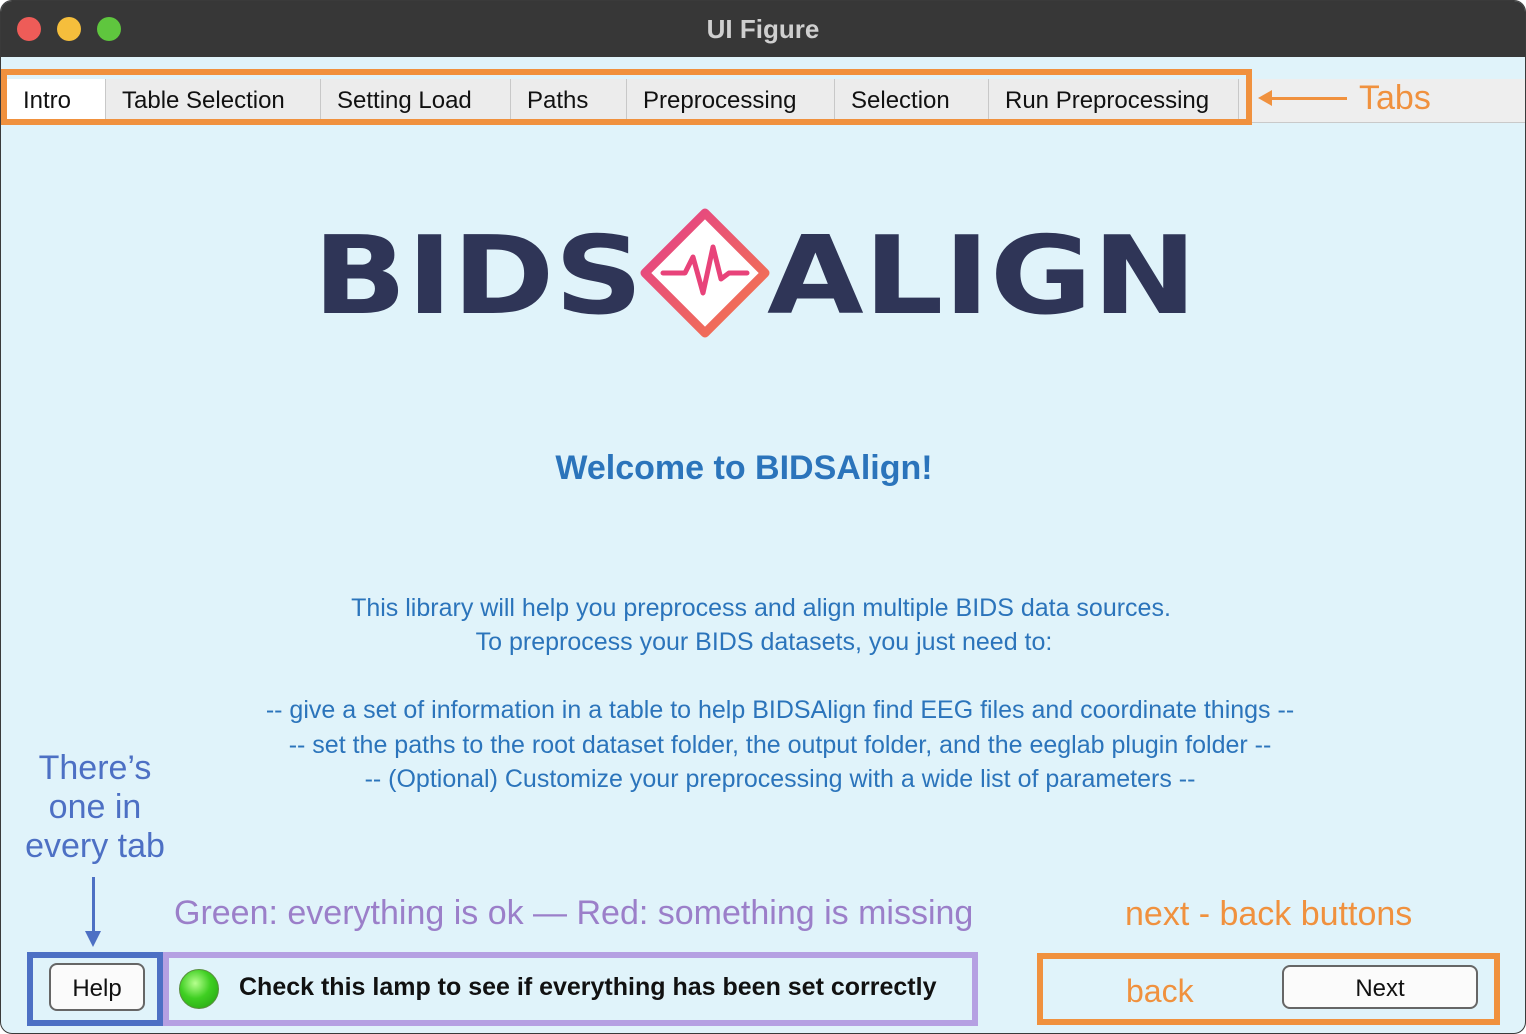 This screenshot has height=1034, width=1526. I want to click on welcome-heading: Welcome to BIDSAlign!, so click(744, 468).